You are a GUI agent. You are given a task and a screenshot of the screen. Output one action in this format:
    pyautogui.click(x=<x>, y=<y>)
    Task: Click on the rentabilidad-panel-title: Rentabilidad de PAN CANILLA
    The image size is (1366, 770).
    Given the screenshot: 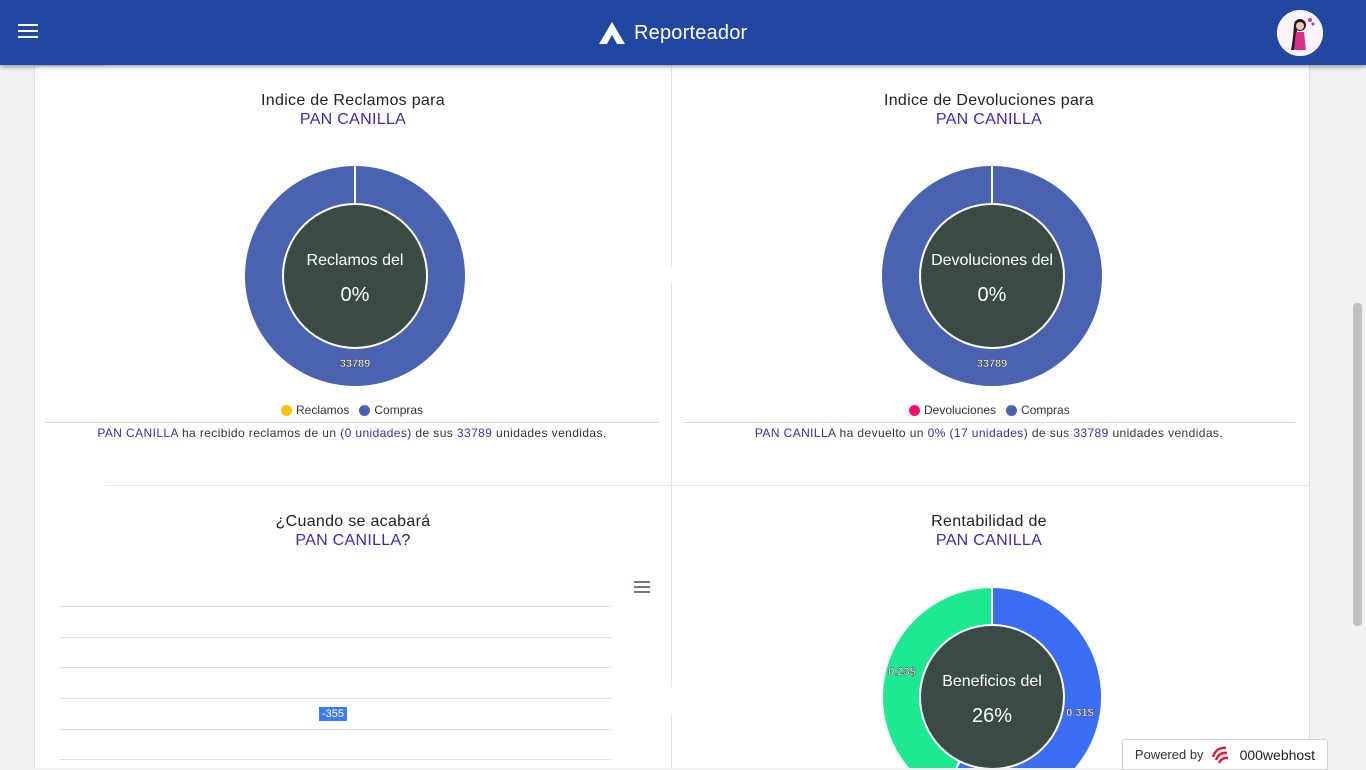 What is the action you would take?
    pyautogui.click(x=989, y=531)
    